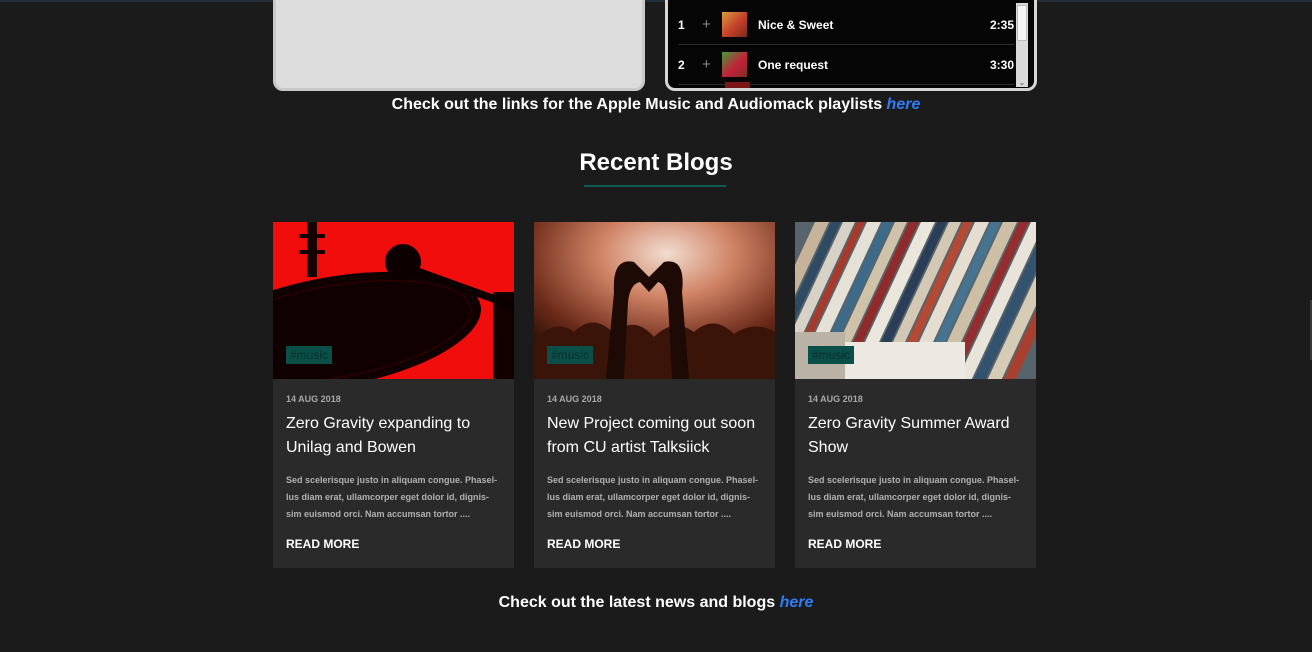  Describe the element at coordinates (1022, 83) in the screenshot. I see `chevron-down-icon: ⌄` at that location.